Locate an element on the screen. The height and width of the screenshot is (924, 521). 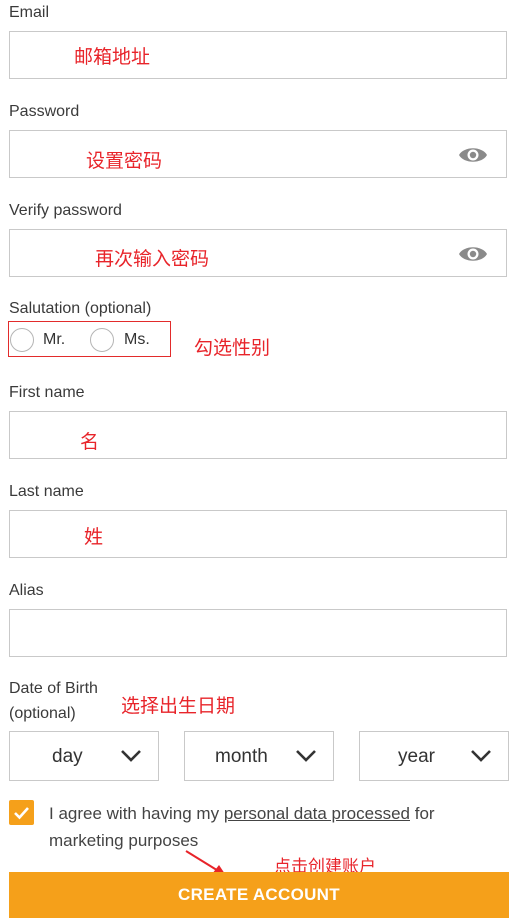
first-name-label: First name is located at coordinates (47, 392).